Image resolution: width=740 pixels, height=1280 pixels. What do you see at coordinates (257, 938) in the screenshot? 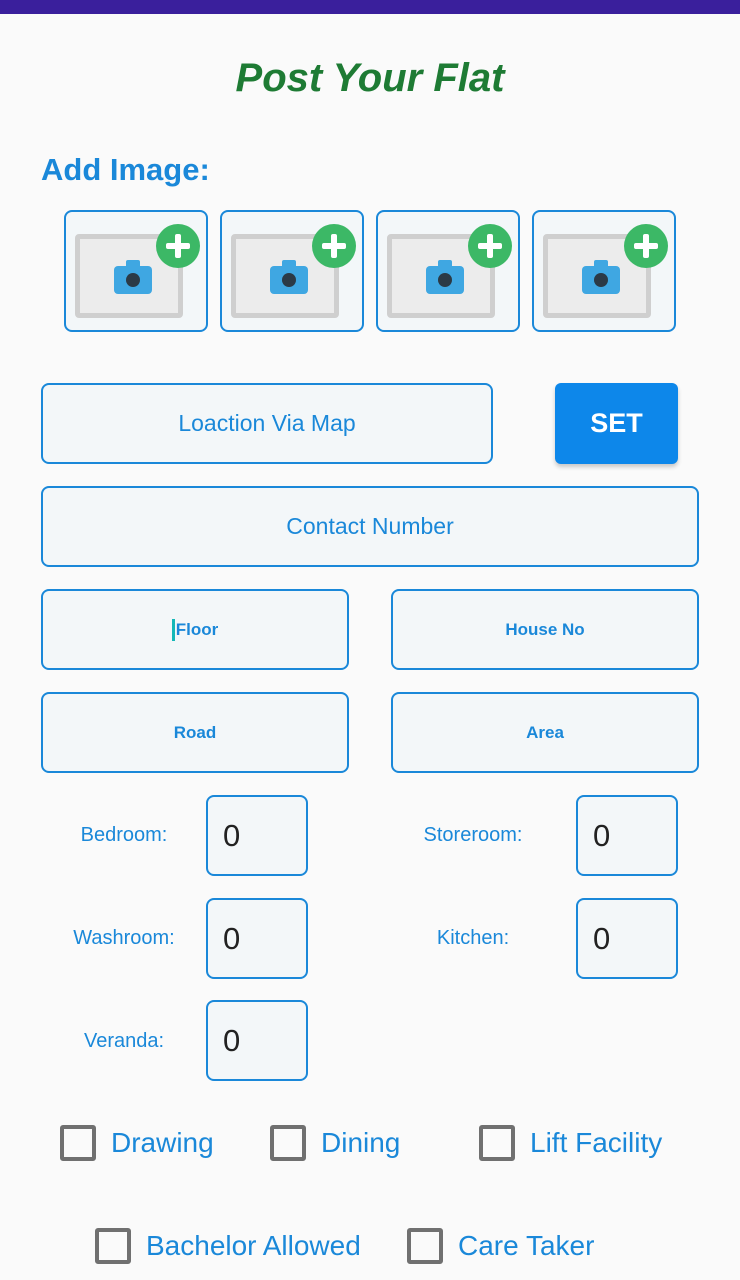
I see `washroom-count-input: 0` at bounding box center [257, 938].